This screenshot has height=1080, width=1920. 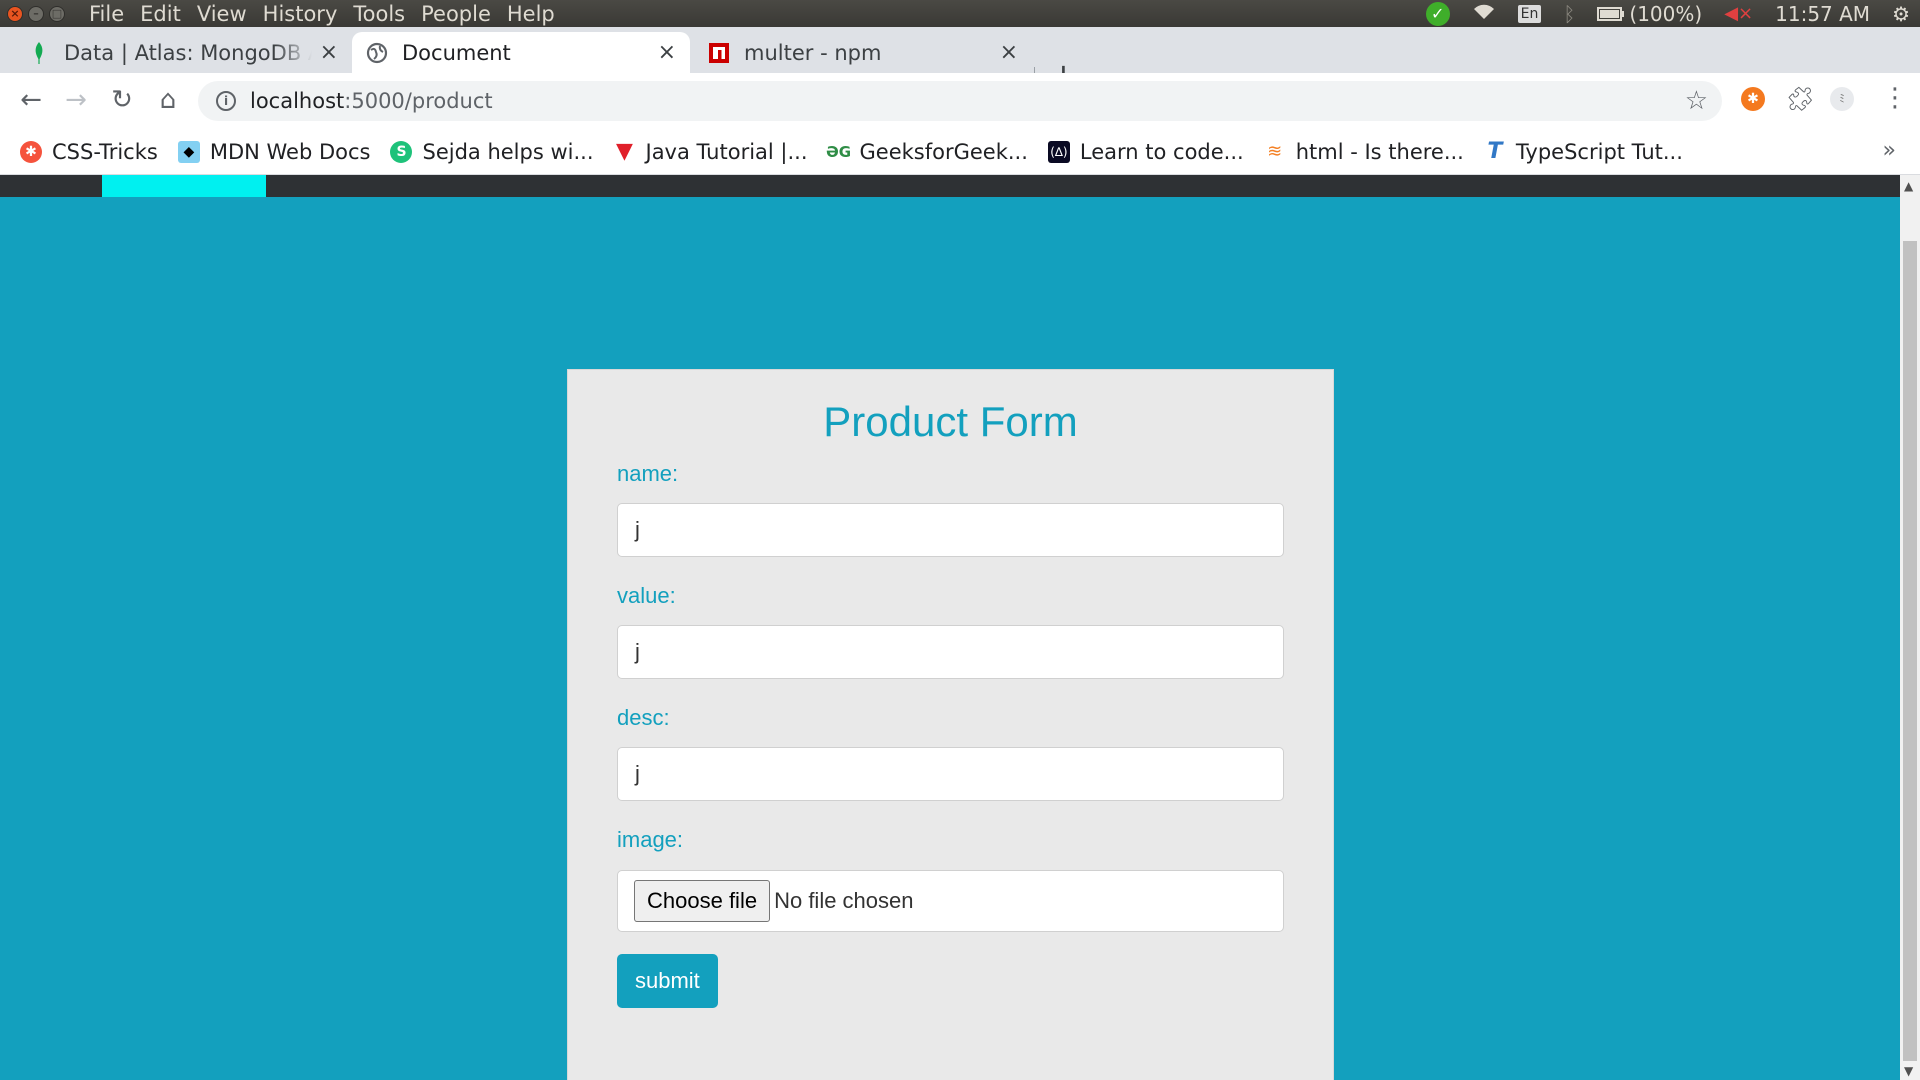 I want to click on address-bar: i localhost :5000/product ☆, so click(x=960, y=101).